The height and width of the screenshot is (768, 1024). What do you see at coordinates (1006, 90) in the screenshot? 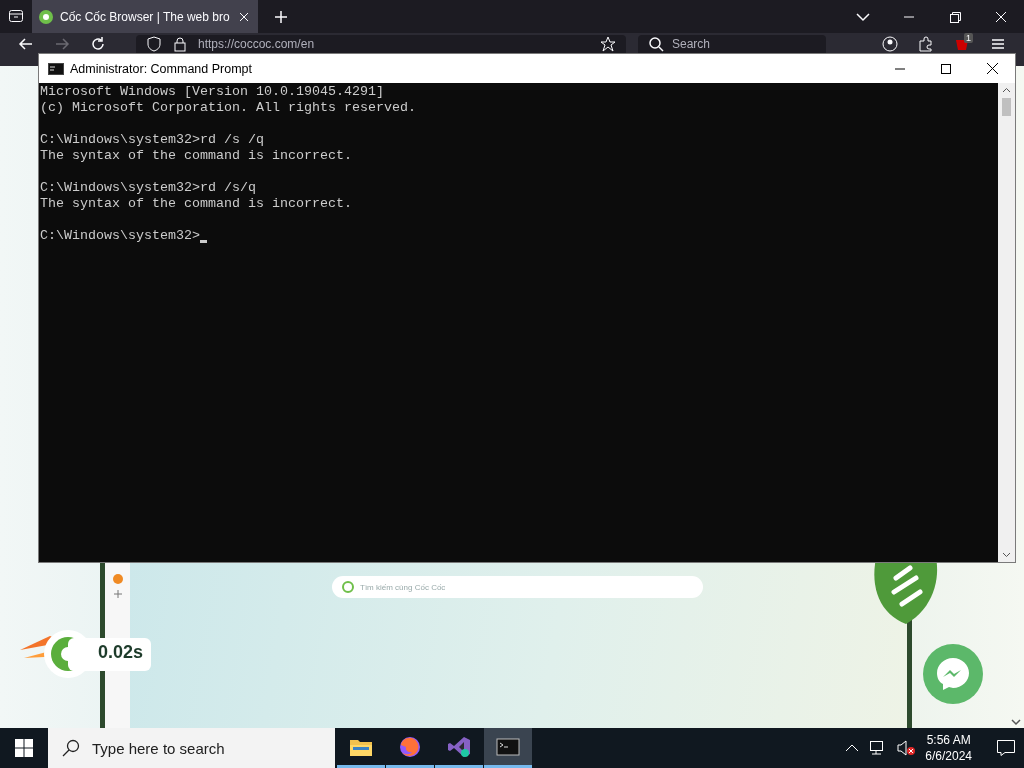
I see `scroll-up-icon` at bounding box center [1006, 90].